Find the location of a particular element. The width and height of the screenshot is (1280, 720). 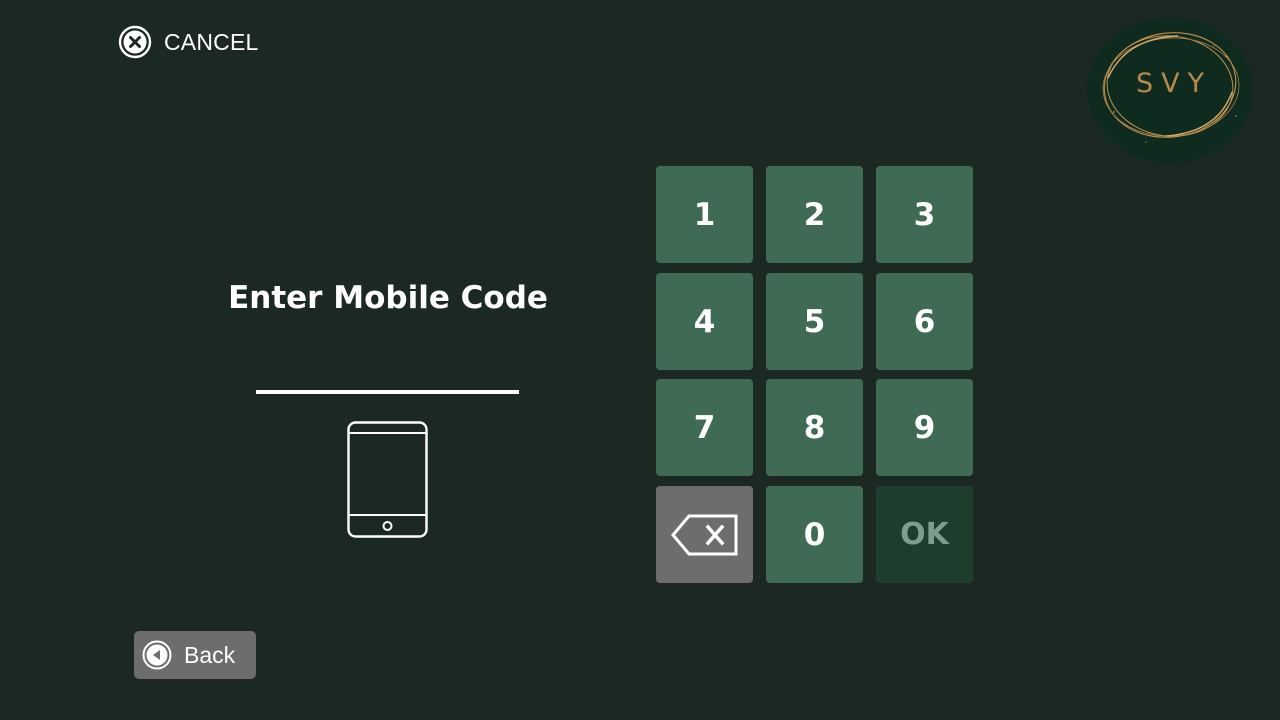

ok-button: OK is located at coordinates (924, 534).